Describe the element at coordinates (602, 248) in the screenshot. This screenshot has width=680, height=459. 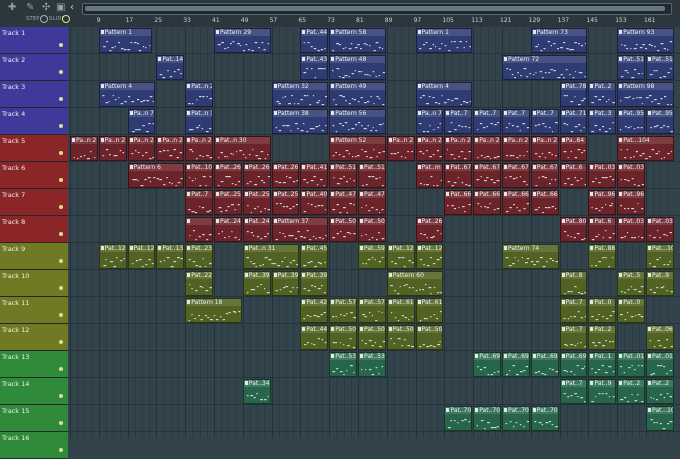
I see `clip-title-bar: Pat..88` at that location.